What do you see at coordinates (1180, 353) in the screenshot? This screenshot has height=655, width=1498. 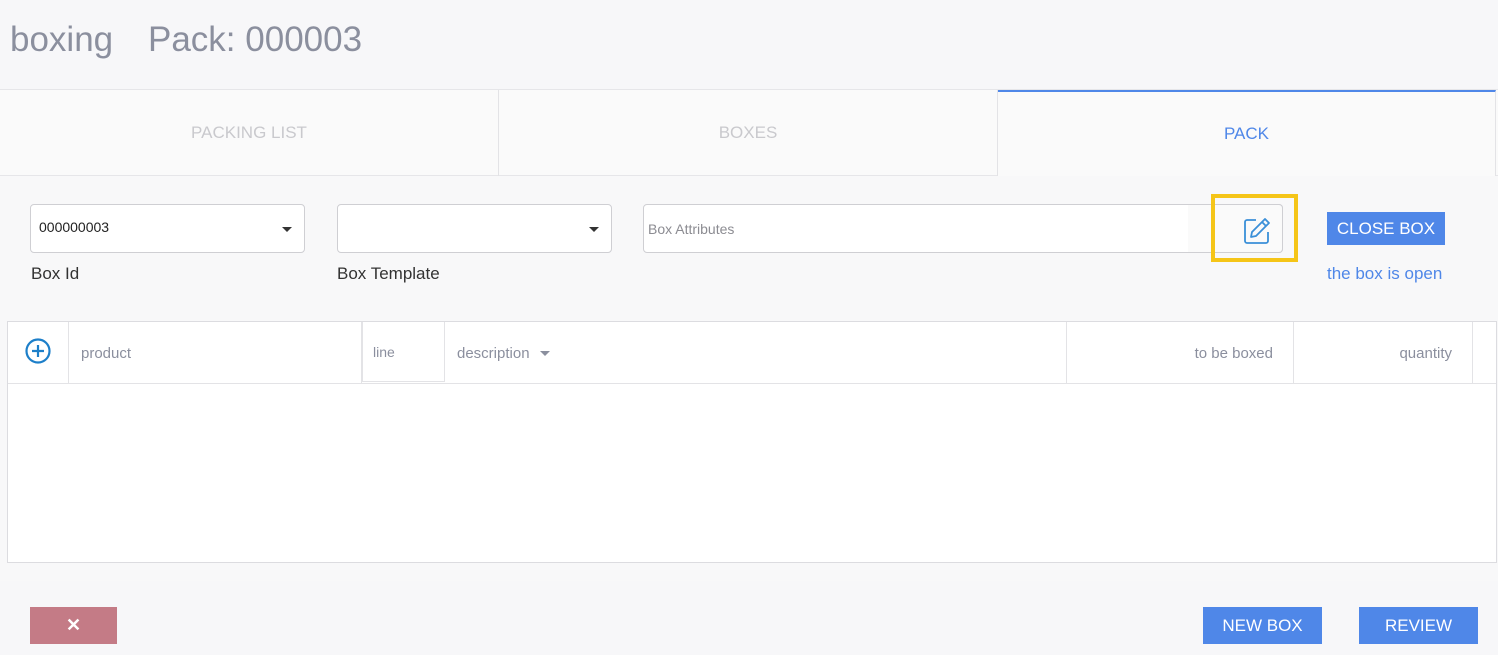 I see `column-header-to-be-boxed: to be boxed` at bounding box center [1180, 353].